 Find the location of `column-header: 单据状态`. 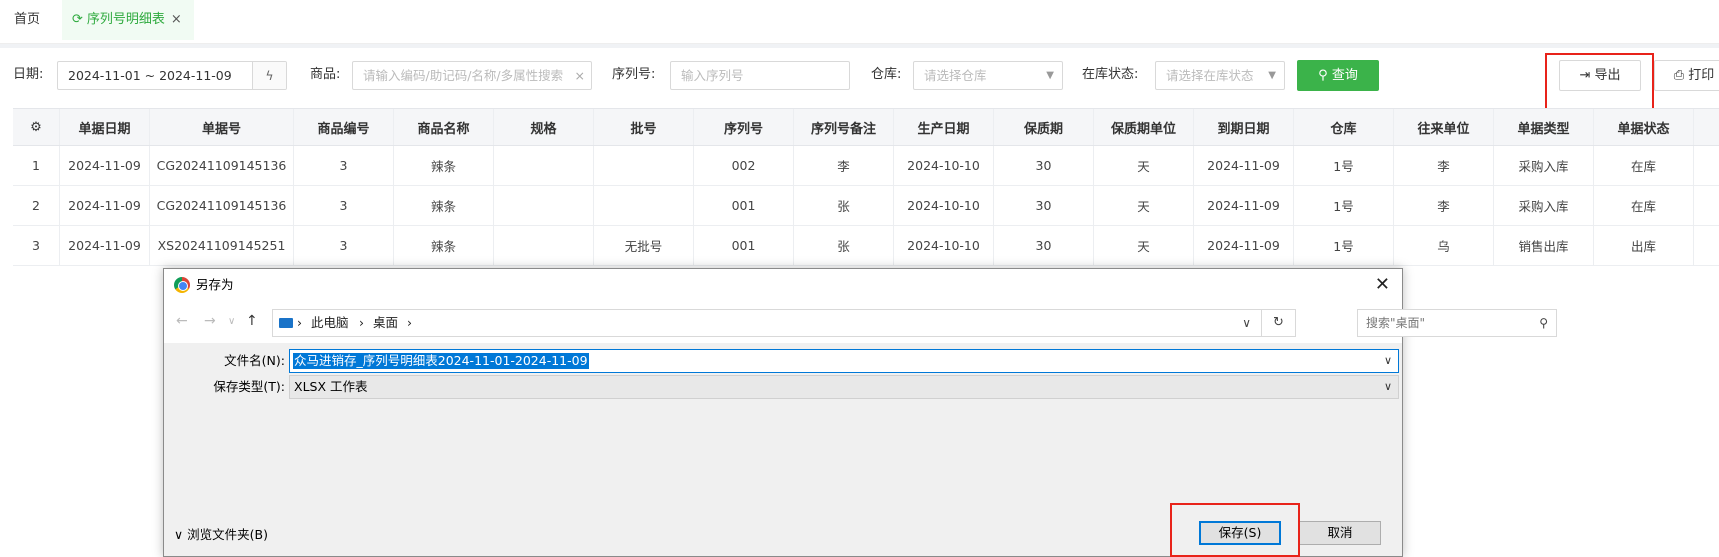

column-header: 单据状态 is located at coordinates (1644, 127).